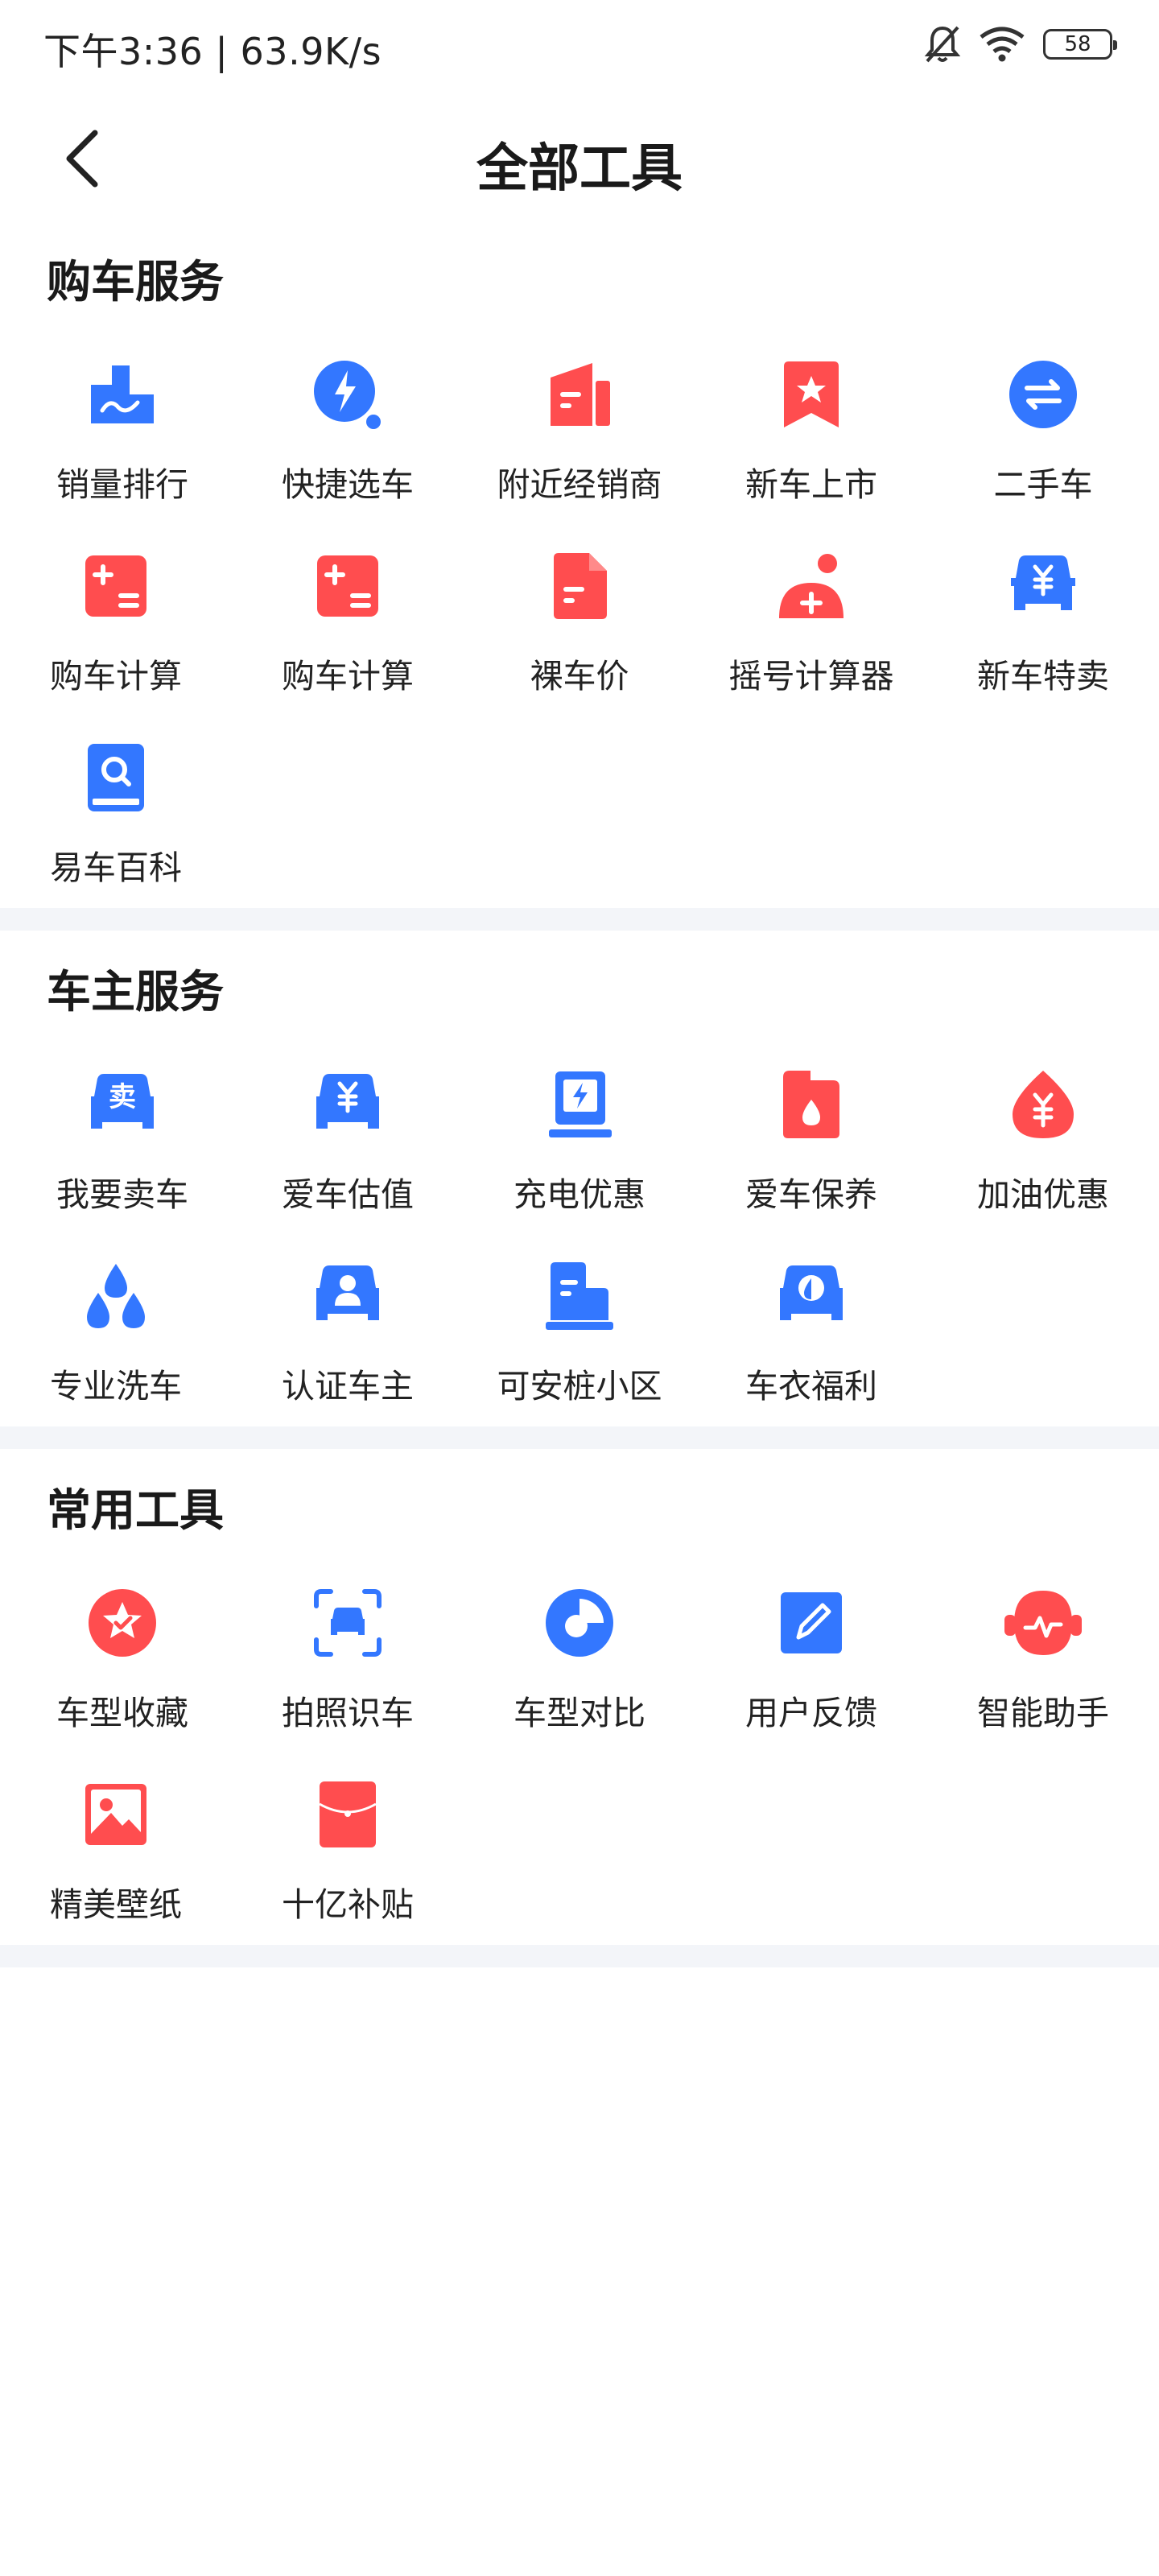 Image resolution: width=1159 pixels, height=2576 pixels. I want to click on maintenance-icon, so click(811, 1104).